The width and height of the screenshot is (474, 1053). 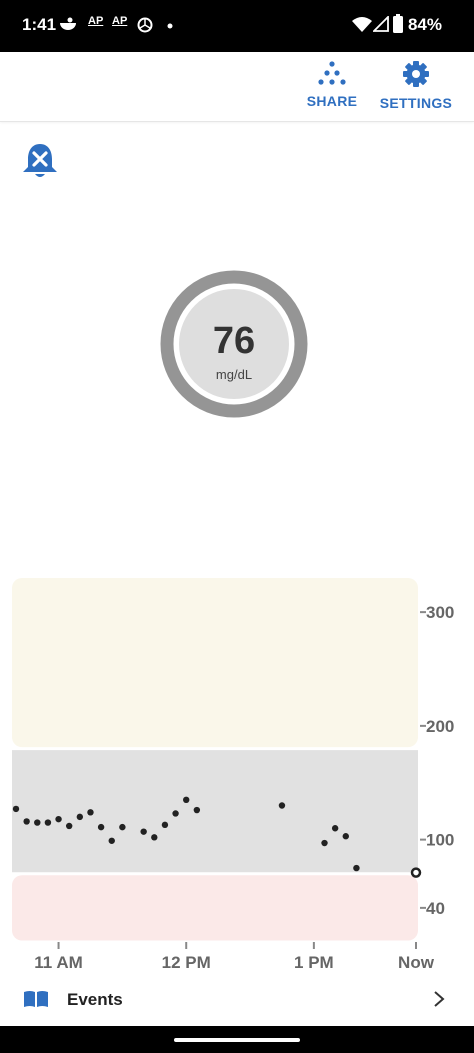 What do you see at coordinates (440, 726) in the screenshot?
I see `y-tick-label: 200` at bounding box center [440, 726].